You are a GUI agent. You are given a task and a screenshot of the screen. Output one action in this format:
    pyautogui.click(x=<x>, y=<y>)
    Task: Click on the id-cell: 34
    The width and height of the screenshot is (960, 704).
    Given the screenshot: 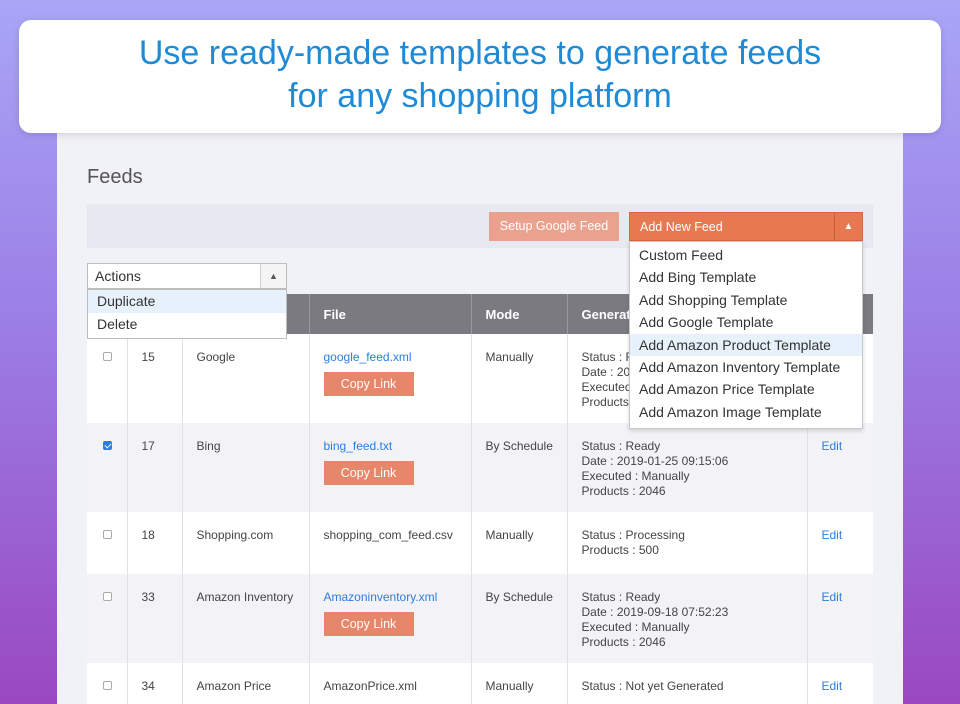 What is the action you would take?
    pyautogui.click(x=154, y=683)
    